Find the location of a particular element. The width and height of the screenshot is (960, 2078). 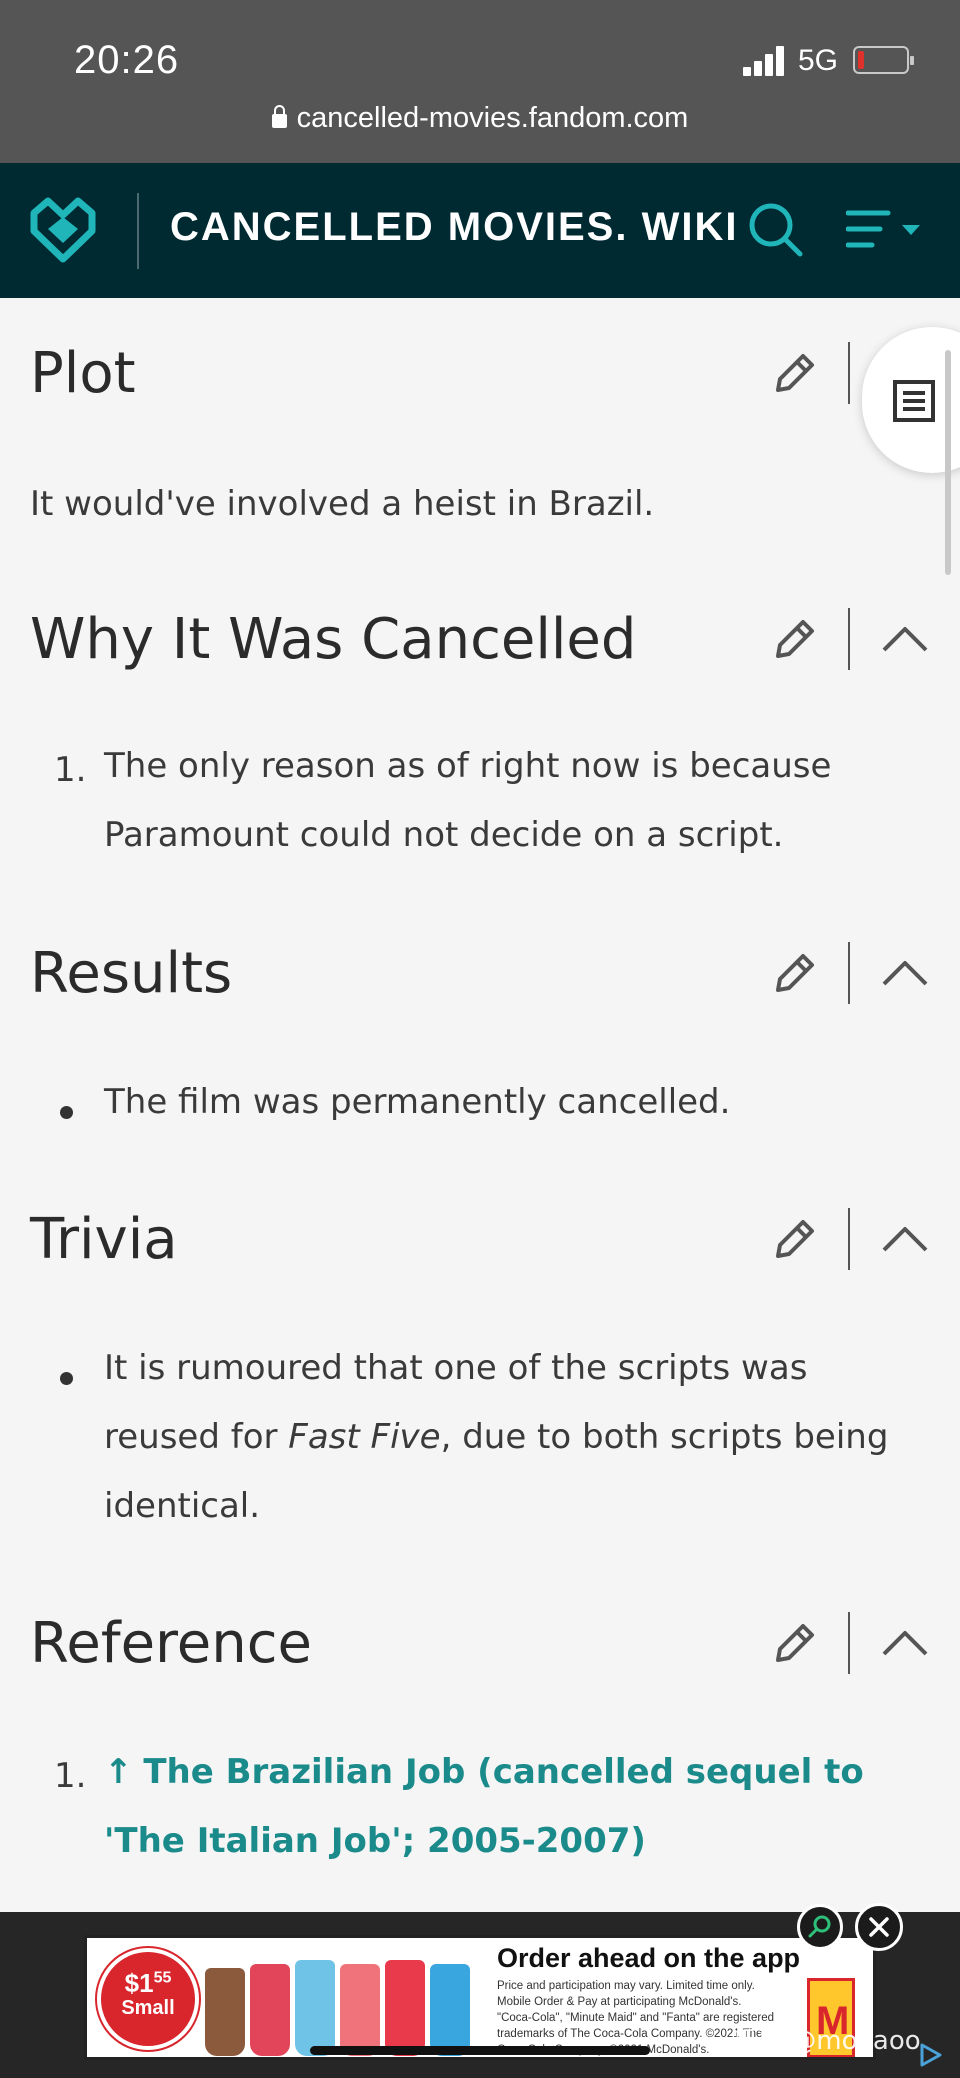

price-dollars: $1 is located at coordinates (139, 1983).